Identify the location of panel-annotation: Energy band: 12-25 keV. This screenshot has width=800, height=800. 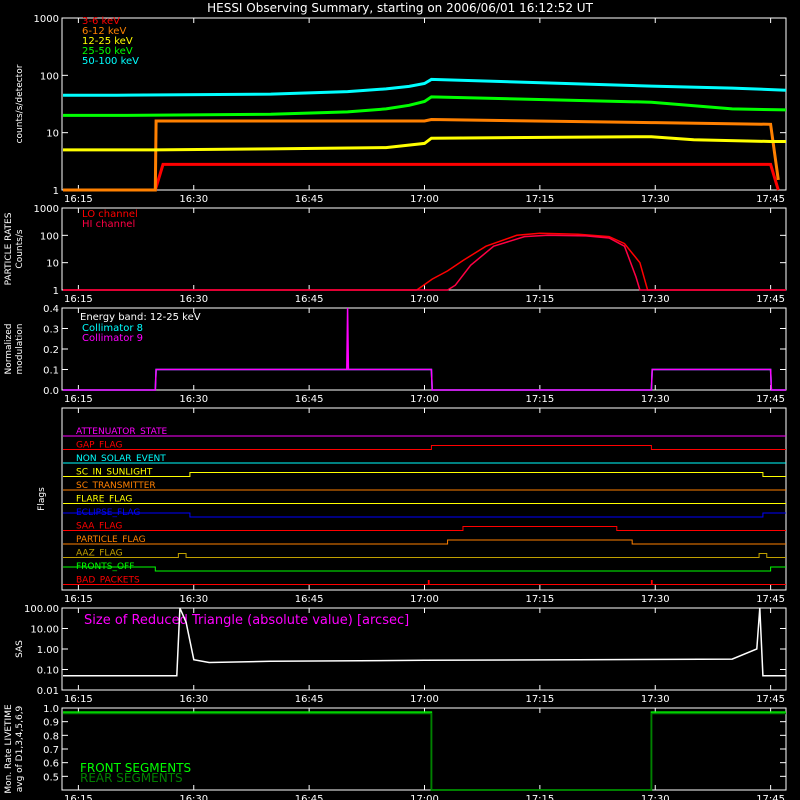
(140, 317).